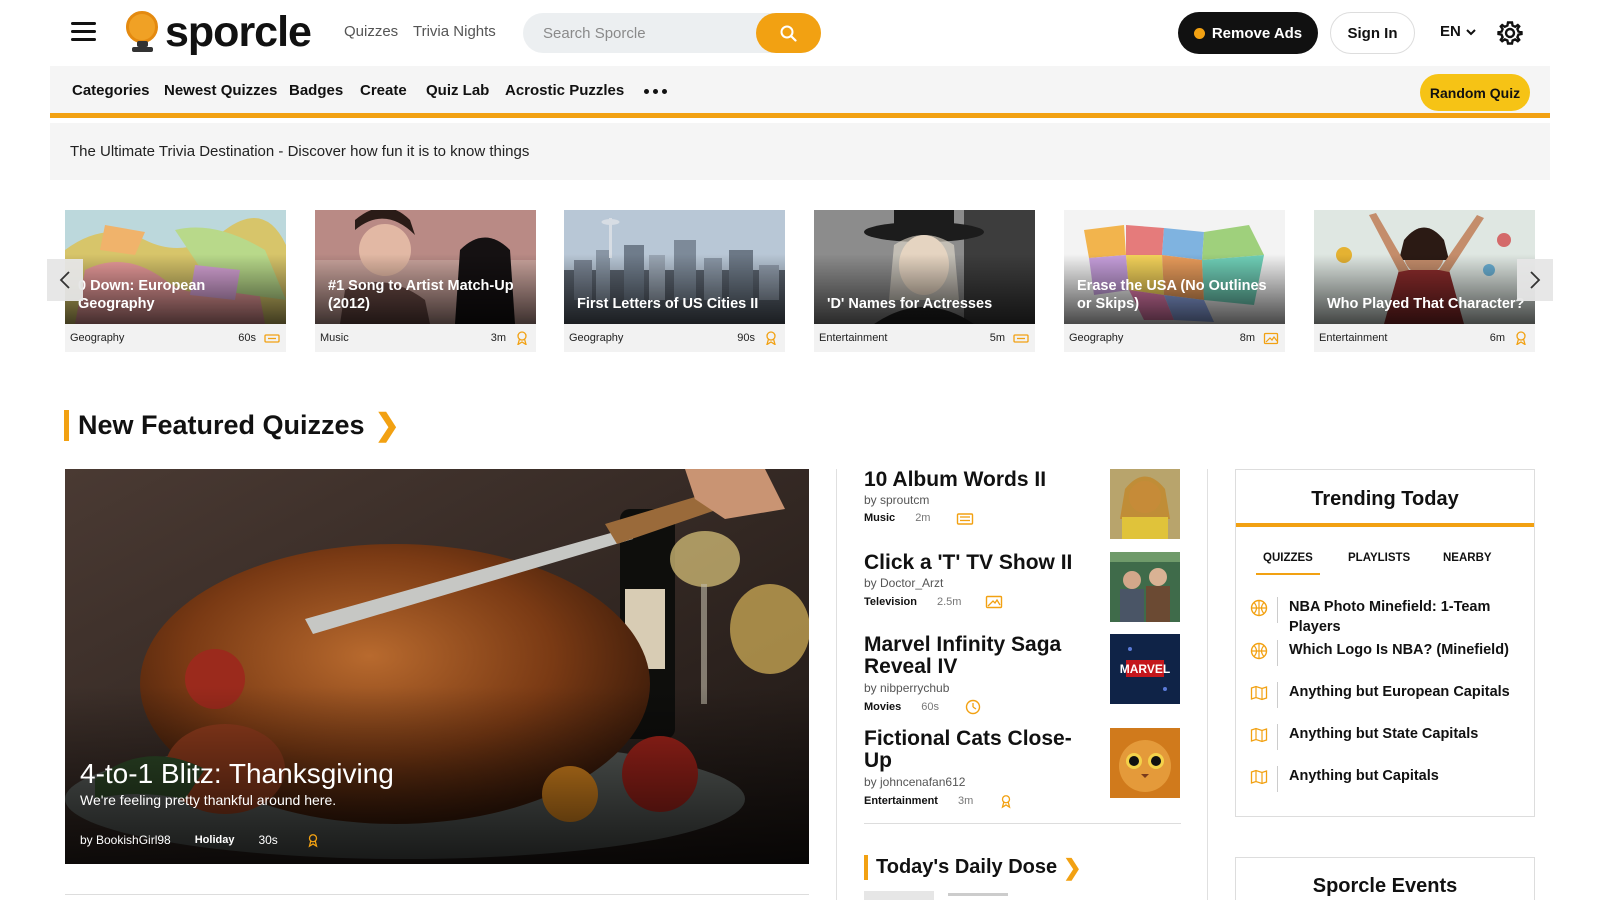  I want to click on daily-dose-title: Today's Daily Dose, so click(967, 867).